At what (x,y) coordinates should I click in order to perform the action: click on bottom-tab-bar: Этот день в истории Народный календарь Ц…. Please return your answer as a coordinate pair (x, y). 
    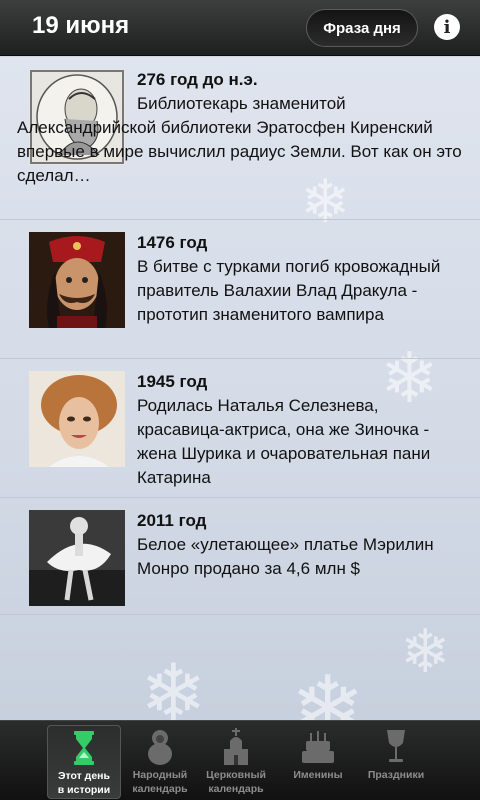
    Looking at the image, I should click on (240, 760).